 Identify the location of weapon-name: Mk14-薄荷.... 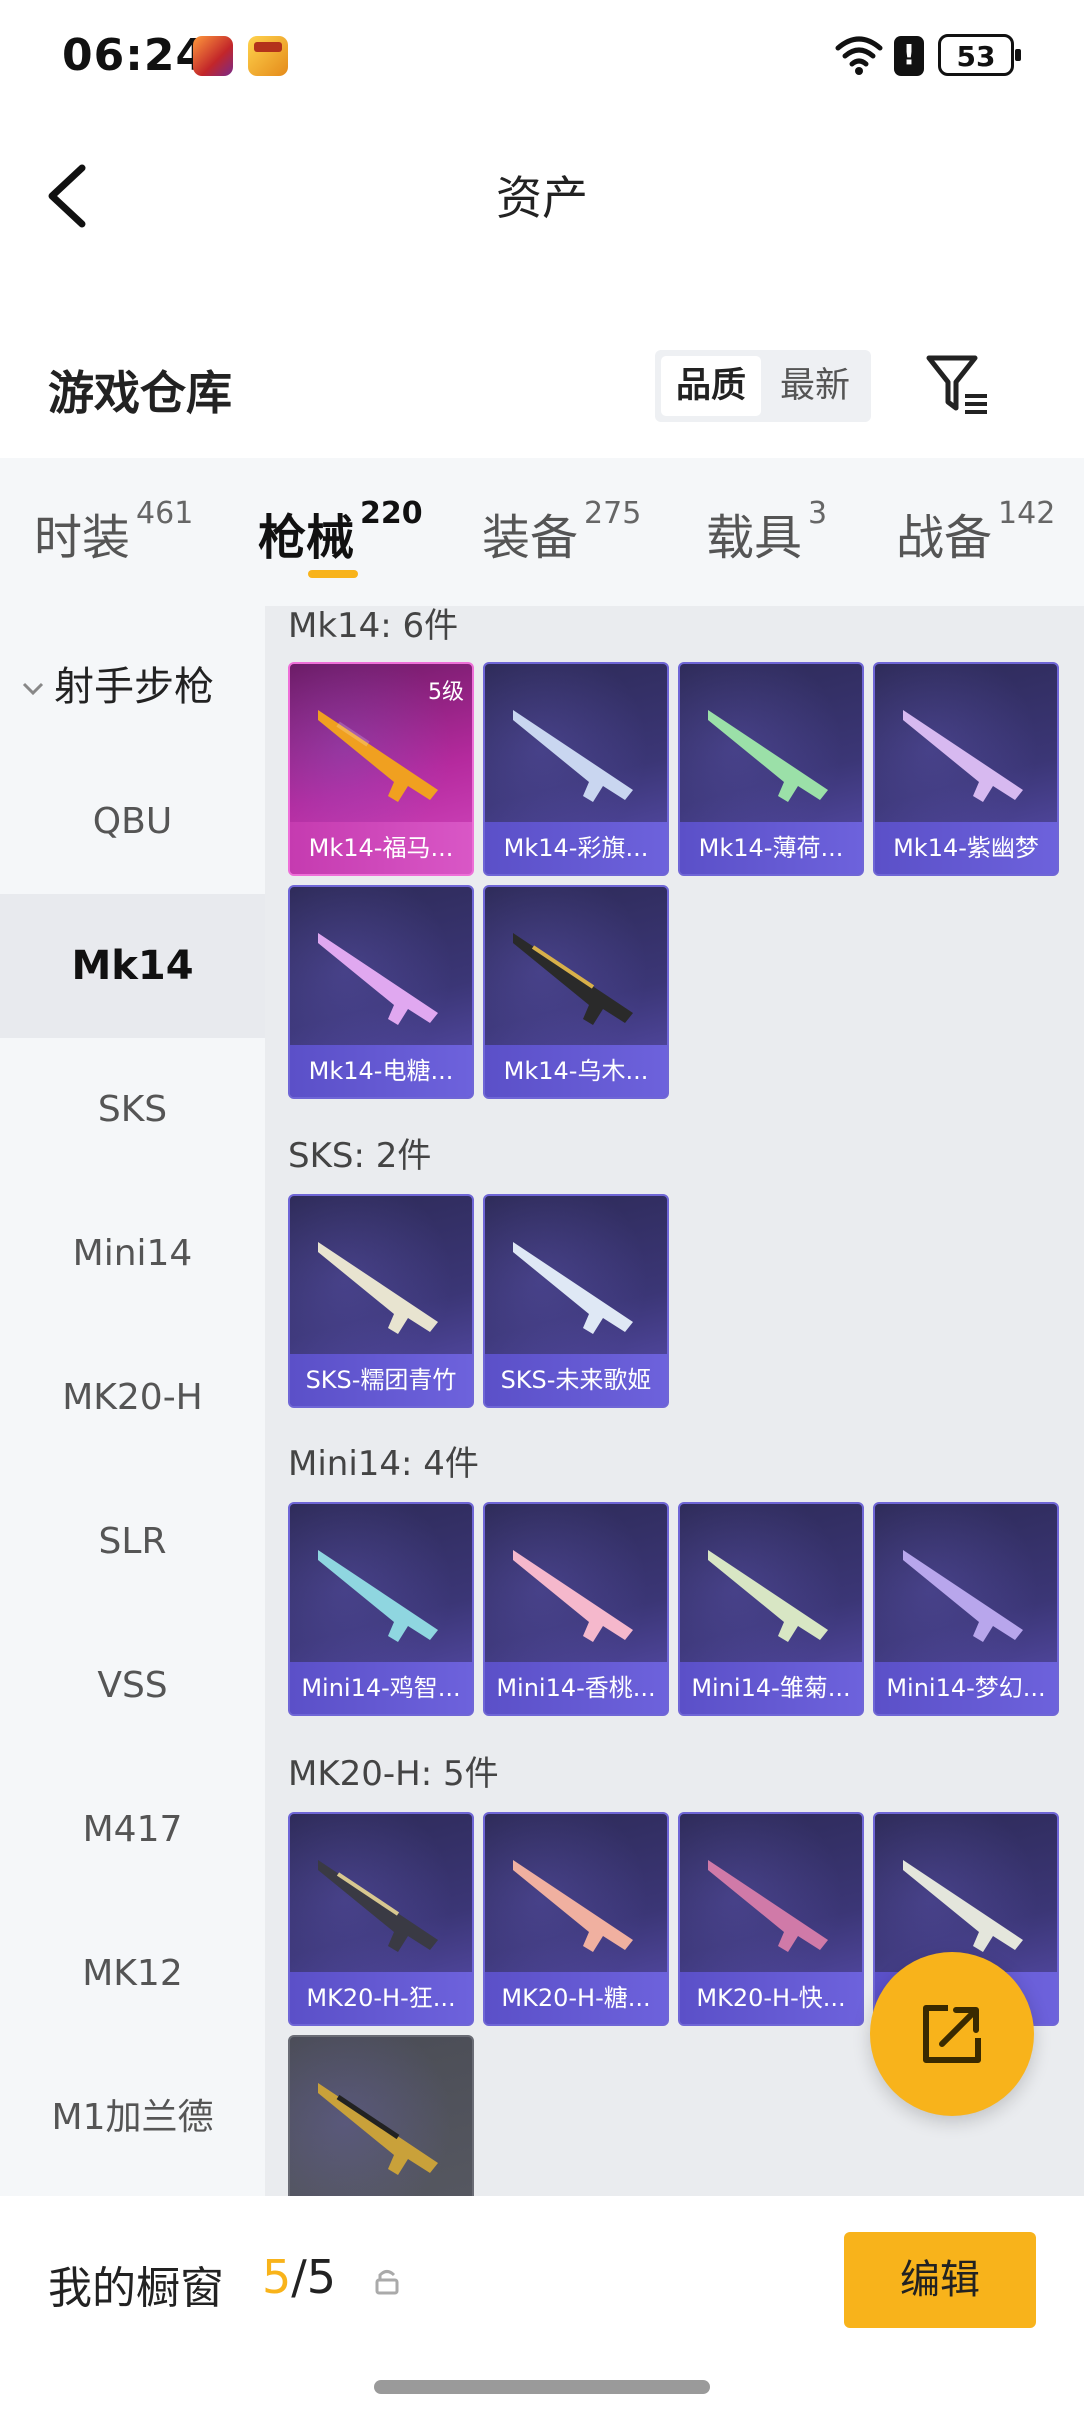
(771, 848).